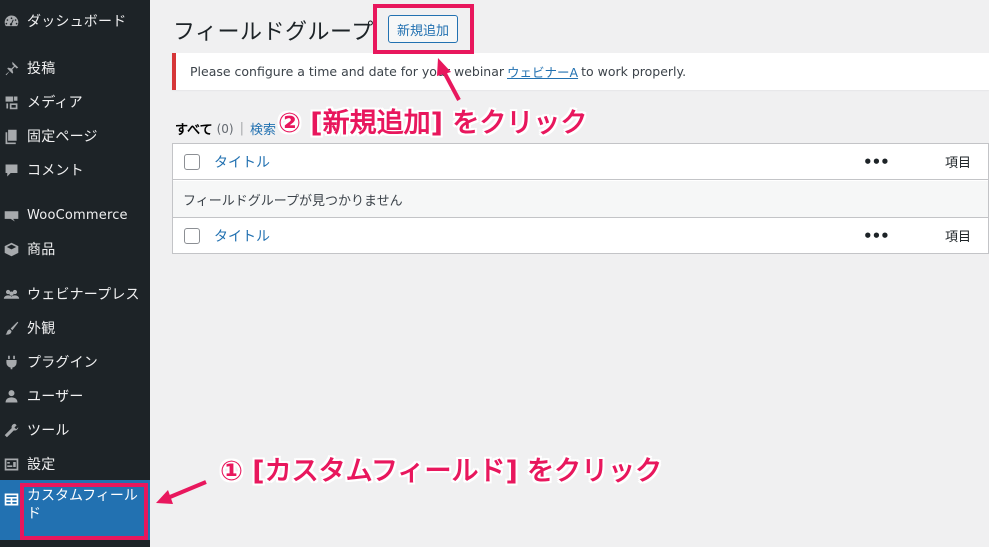  Describe the element at coordinates (449, 79) in the screenshot. I see `step2-arrow-icon` at that location.